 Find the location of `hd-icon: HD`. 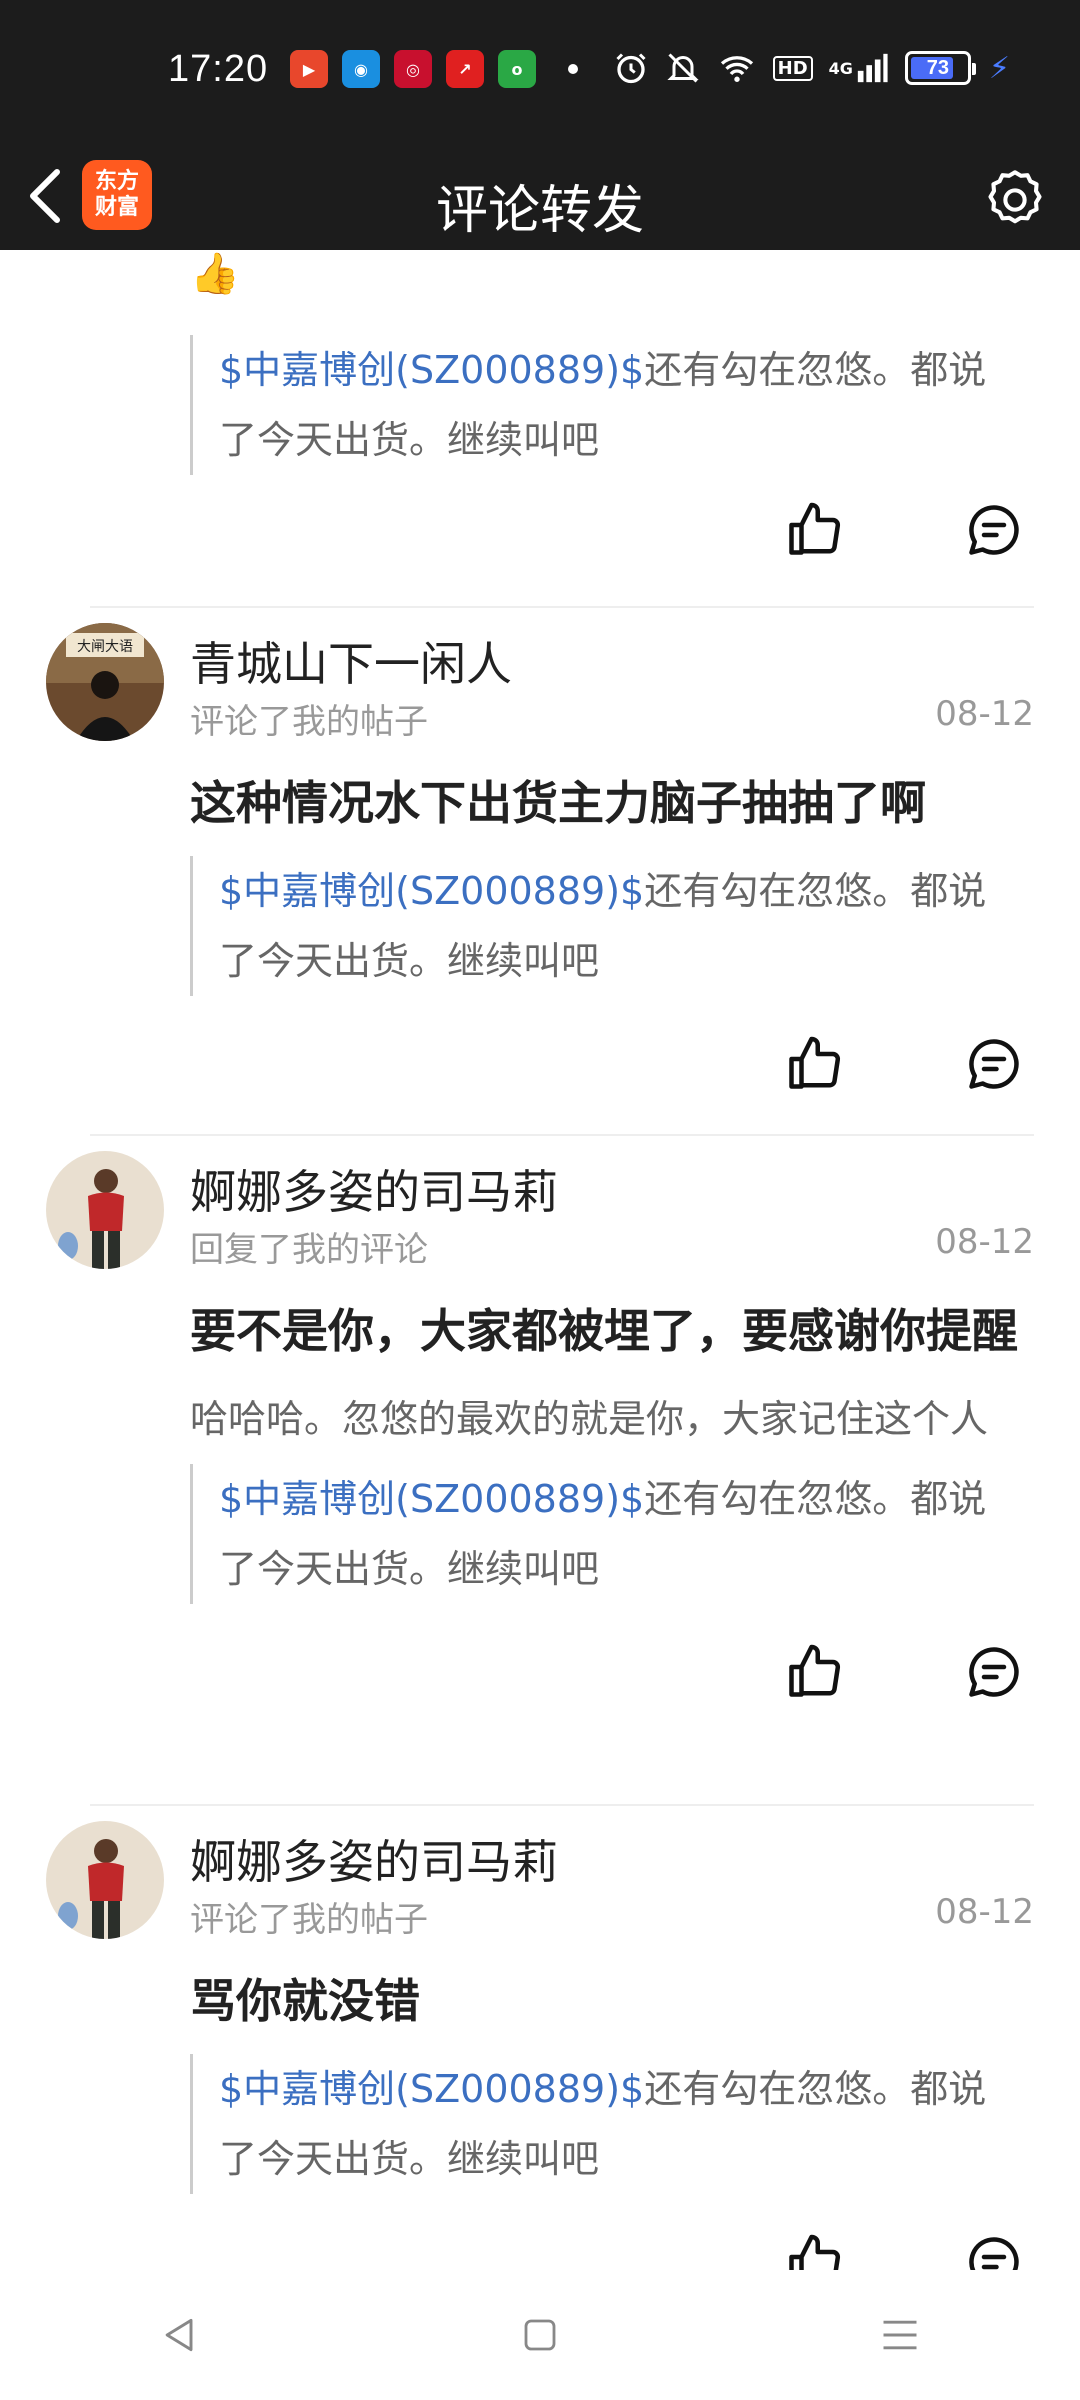

hd-icon: HD is located at coordinates (792, 68).